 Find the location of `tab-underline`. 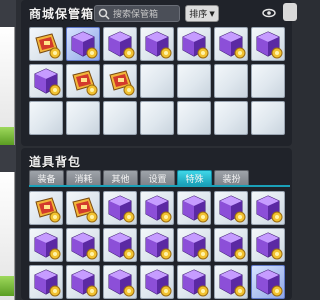

tab-underline is located at coordinates (159, 186).